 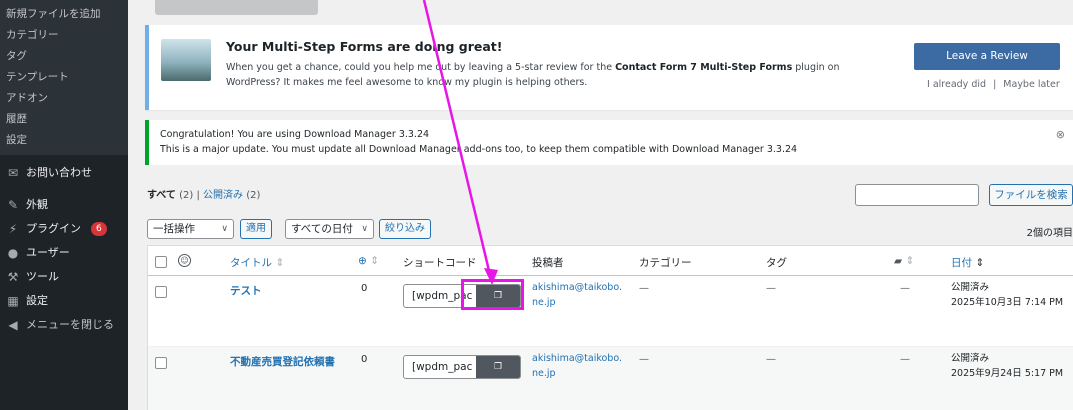 What do you see at coordinates (956, 84) in the screenshot?
I see `already-did-link: I already did` at bounding box center [956, 84].